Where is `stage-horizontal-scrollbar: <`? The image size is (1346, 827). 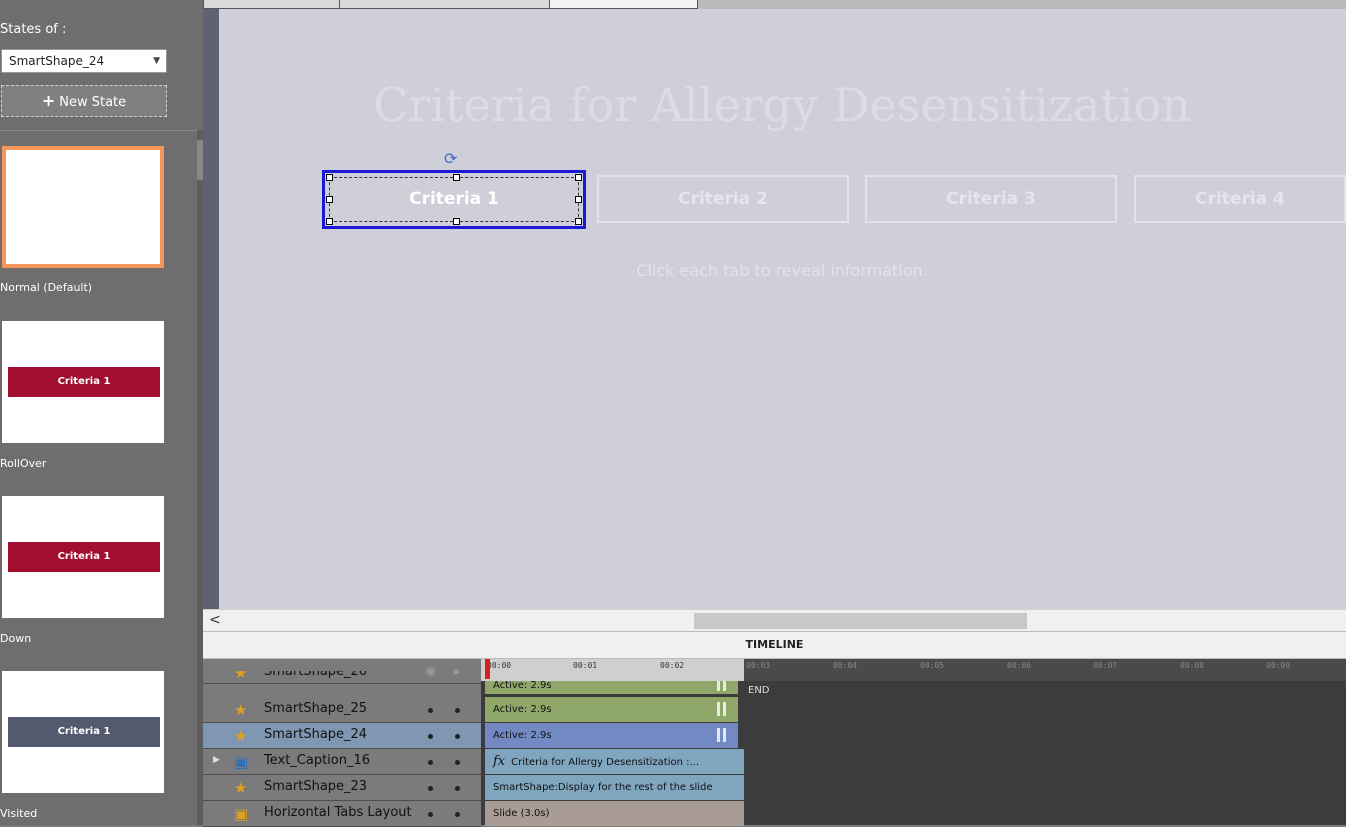
stage-horizontal-scrollbar: < is located at coordinates (774, 620).